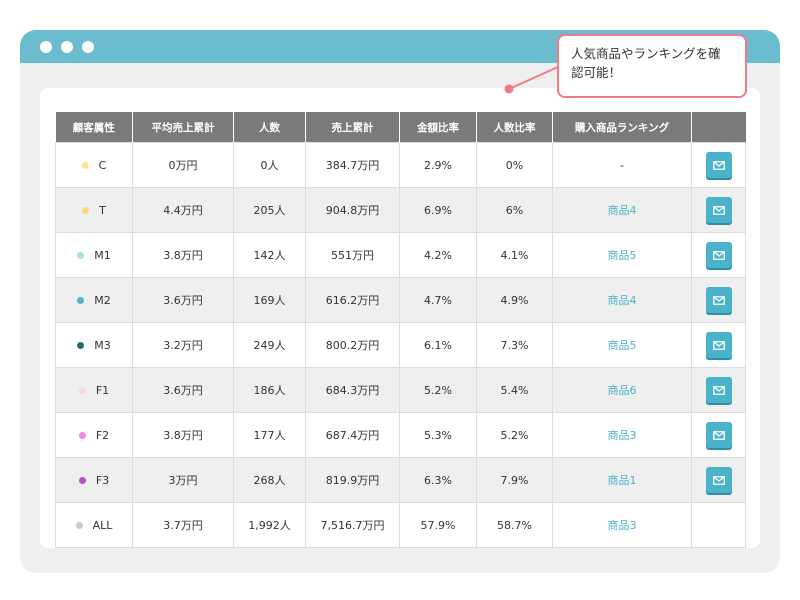 This screenshot has width=800, height=600. I want to click on callout-anchor-dot, so click(509, 89).